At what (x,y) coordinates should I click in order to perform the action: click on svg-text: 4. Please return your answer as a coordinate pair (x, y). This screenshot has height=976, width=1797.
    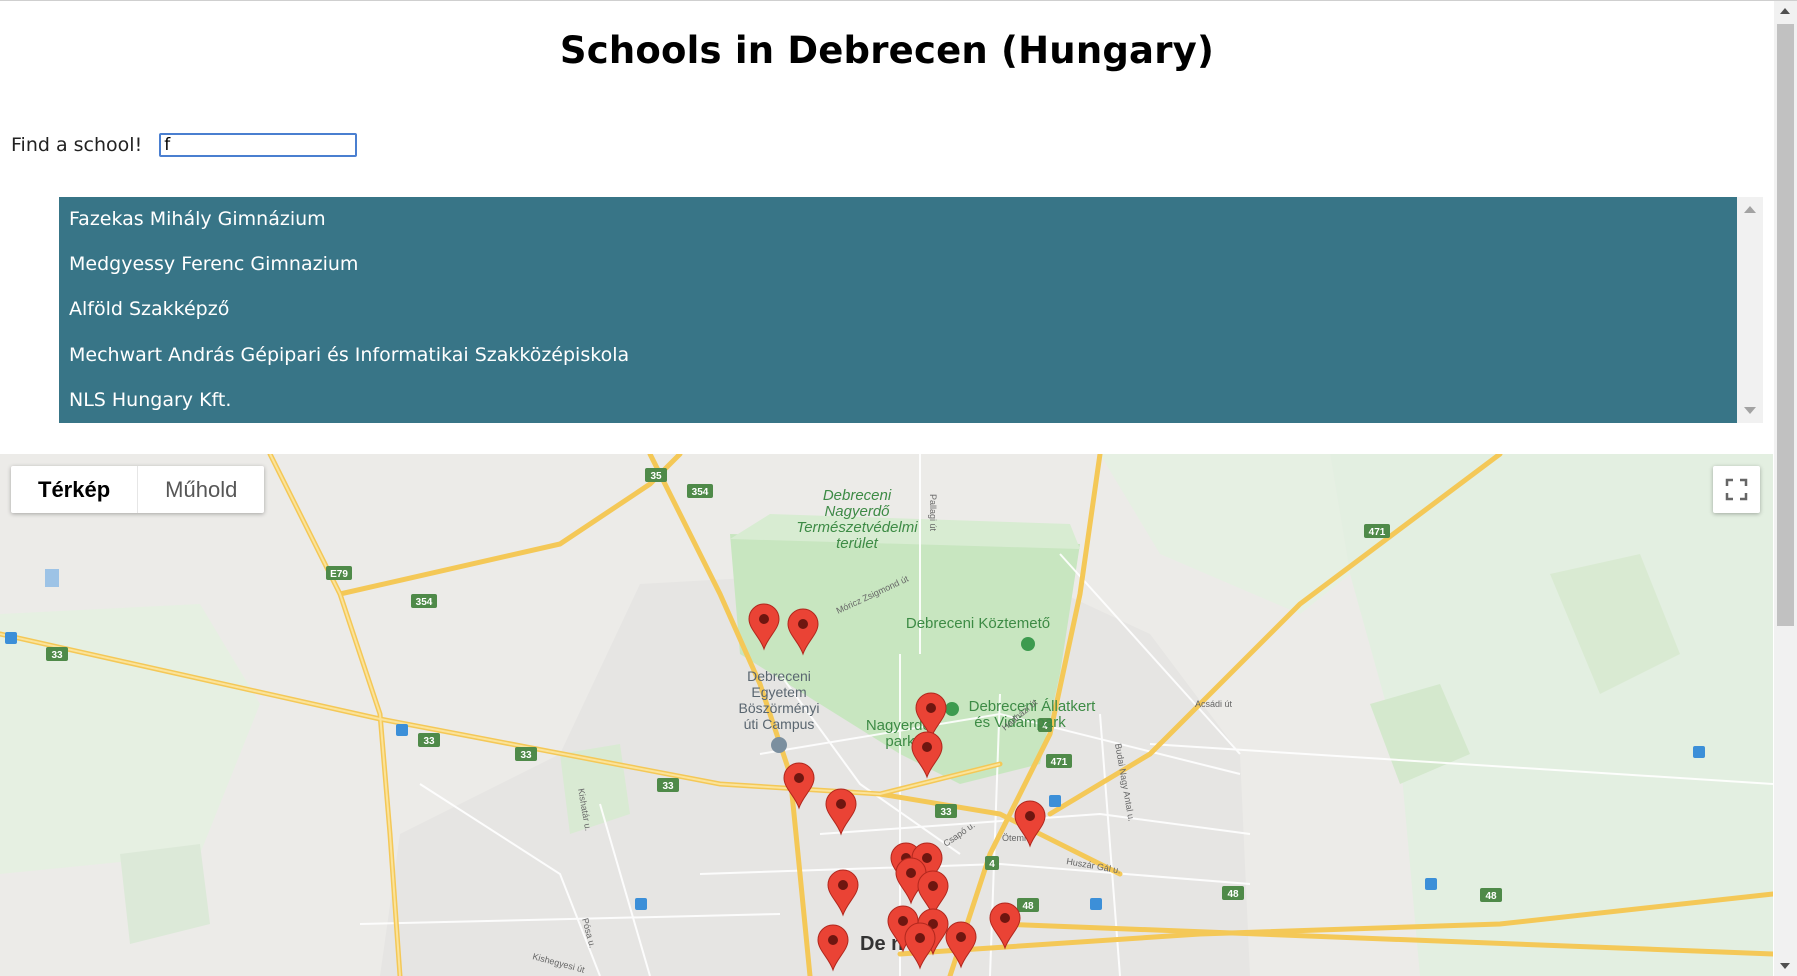
    Looking at the image, I should click on (992, 864).